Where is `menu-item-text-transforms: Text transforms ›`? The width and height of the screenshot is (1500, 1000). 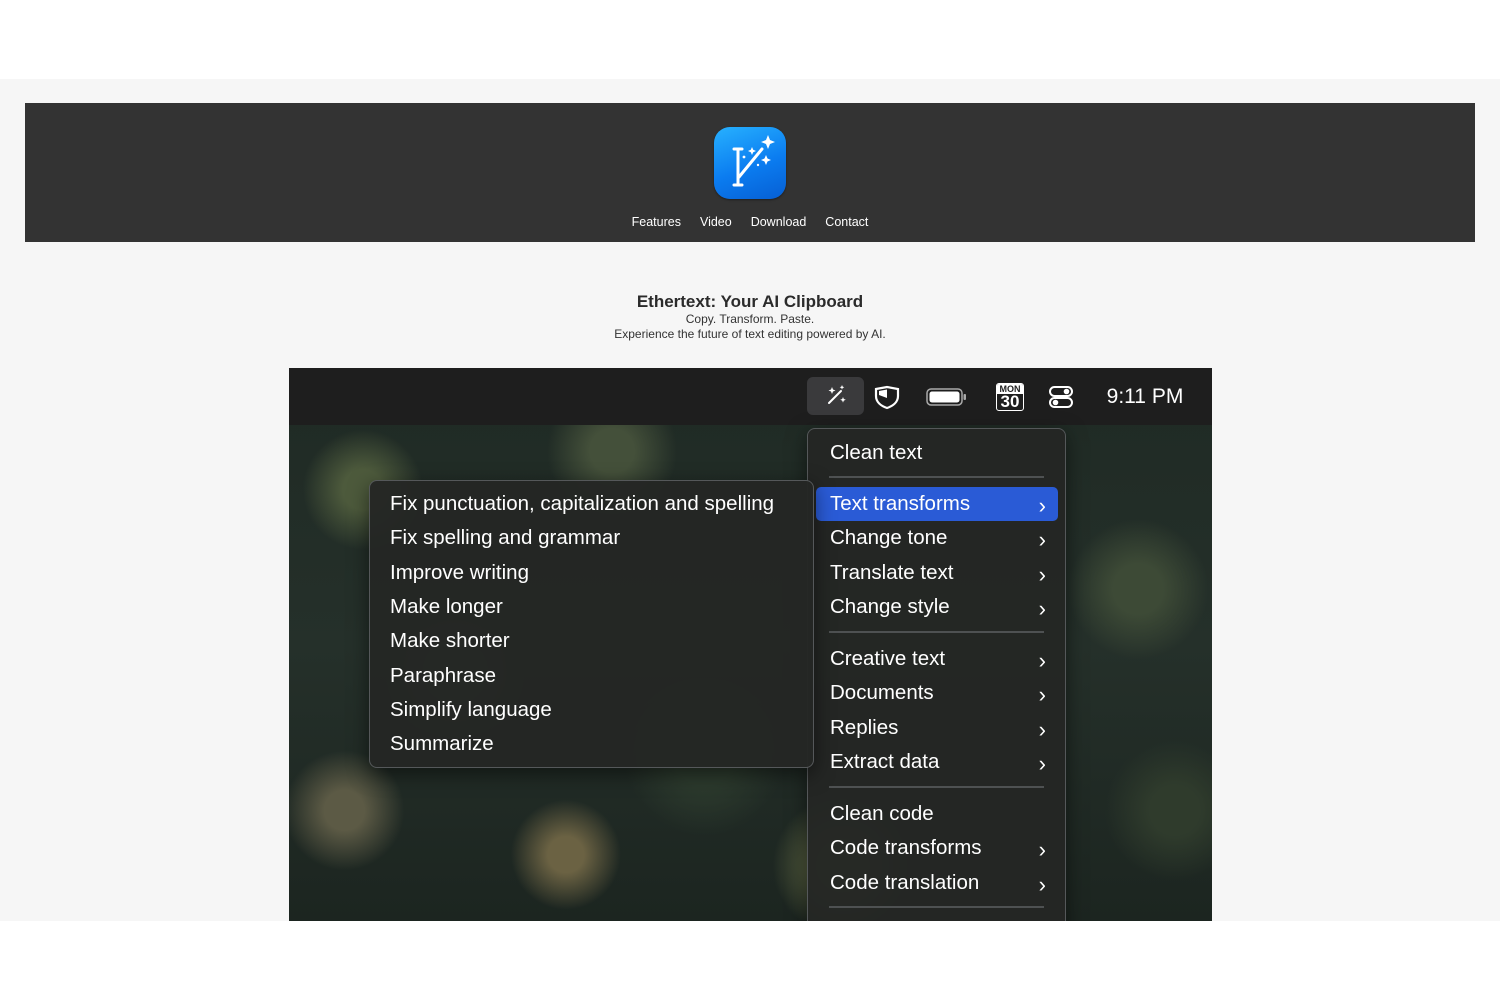
menu-item-text-transforms: Text transforms › is located at coordinates (937, 504).